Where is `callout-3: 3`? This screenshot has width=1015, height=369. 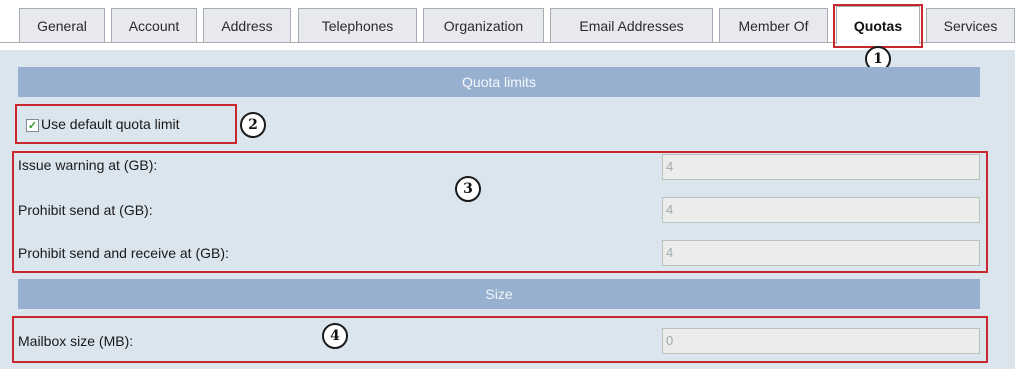
callout-3: 3 is located at coordinates (468, 189).